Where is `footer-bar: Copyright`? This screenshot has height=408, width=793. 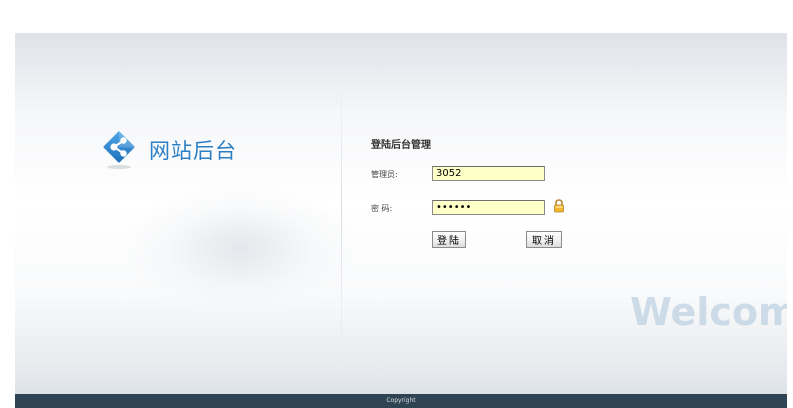 footer-bar: Copyright is located at coordinates (401, 401).